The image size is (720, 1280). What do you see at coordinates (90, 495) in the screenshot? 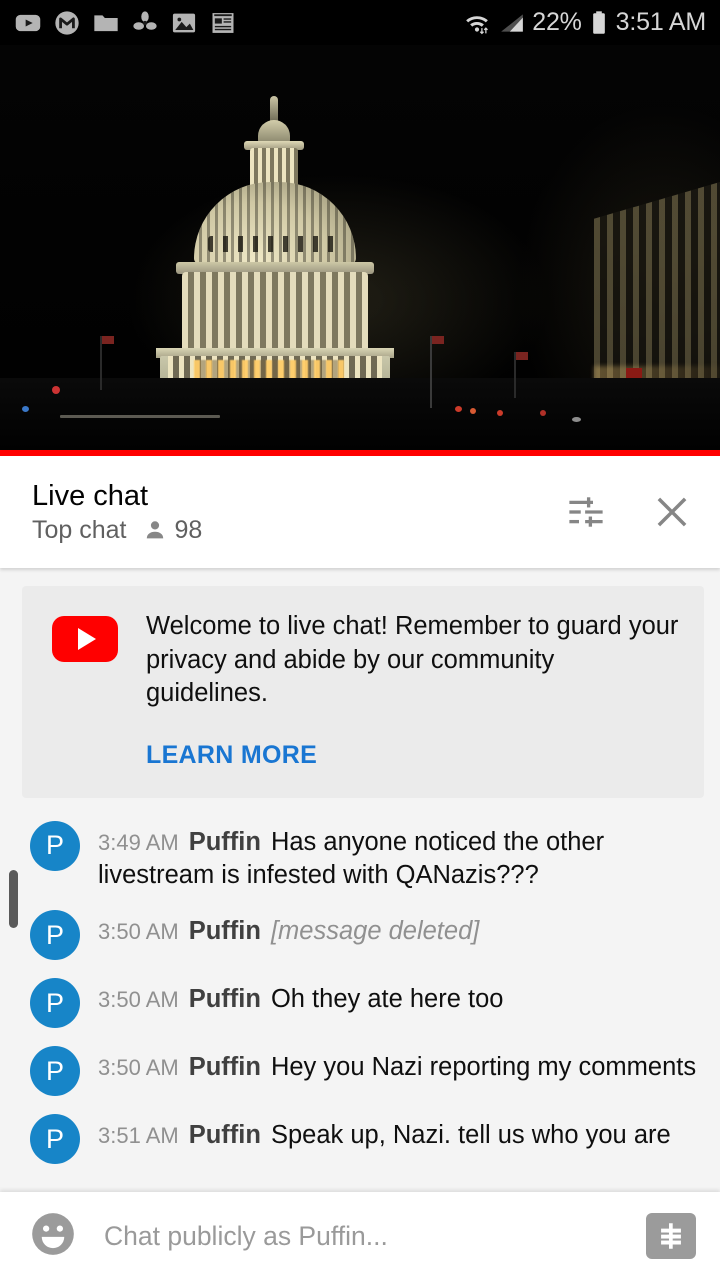
I see `page-title: Live chat` at bounding box center [90, 495].